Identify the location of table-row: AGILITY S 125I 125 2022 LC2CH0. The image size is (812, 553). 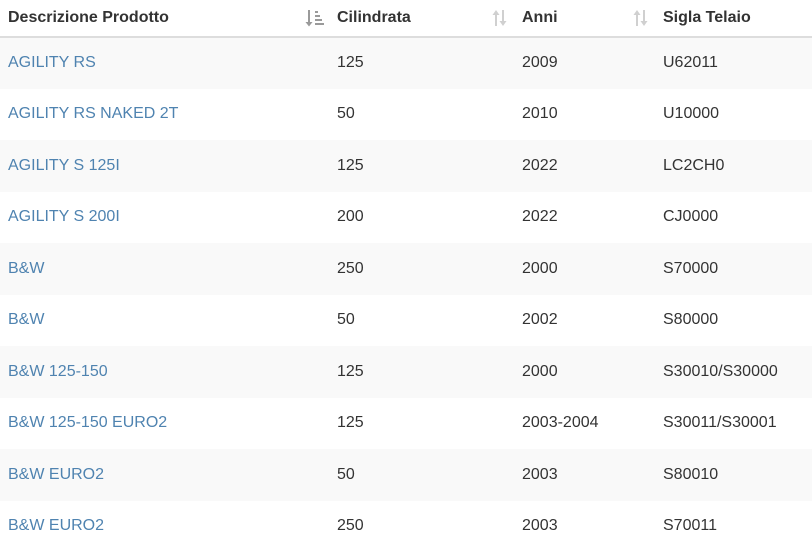
(406, 166).